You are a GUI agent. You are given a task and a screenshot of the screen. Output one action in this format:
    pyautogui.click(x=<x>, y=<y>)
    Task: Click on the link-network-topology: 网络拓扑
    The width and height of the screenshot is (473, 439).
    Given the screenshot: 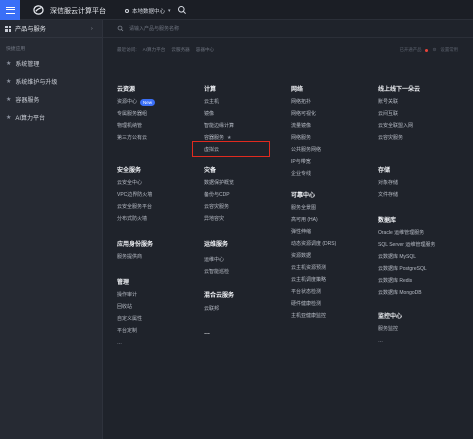 What is the action you would take?
    pyautogui.click(x=333, y=102)
    